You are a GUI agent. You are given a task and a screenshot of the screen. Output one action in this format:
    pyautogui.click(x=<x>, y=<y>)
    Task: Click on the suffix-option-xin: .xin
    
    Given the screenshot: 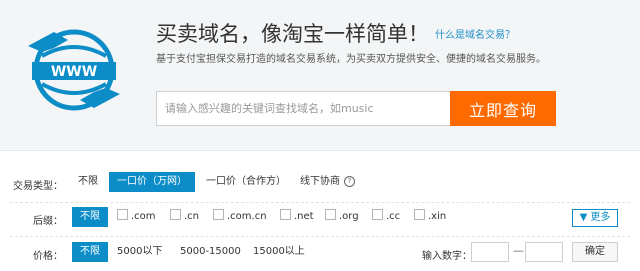 What is the action you would take?
    pyautogui.click(x=430, y=217)
    